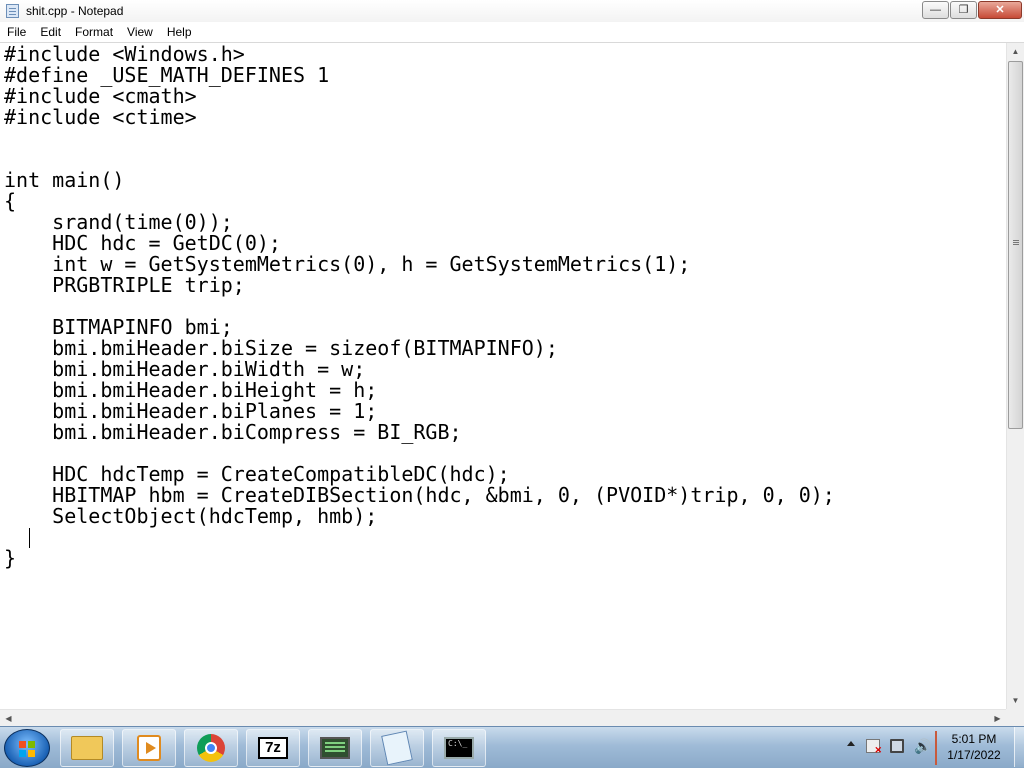  I want to click on horizontal-scrollbar: ◀ ▶, so click(503, 717).